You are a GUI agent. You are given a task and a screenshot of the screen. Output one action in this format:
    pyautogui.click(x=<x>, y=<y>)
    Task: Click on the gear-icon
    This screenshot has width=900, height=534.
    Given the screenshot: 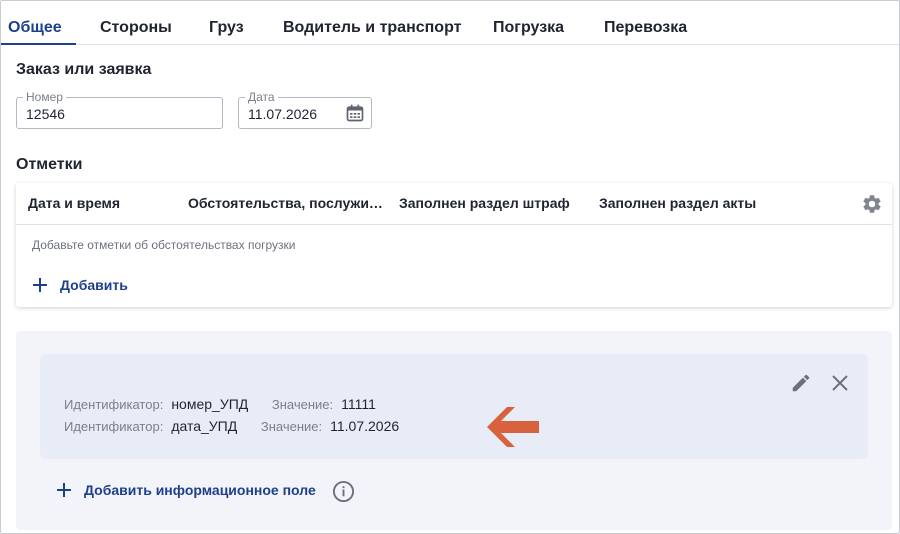 What is the action you would take?
    pyautogui.click(x=872, y=204)
    